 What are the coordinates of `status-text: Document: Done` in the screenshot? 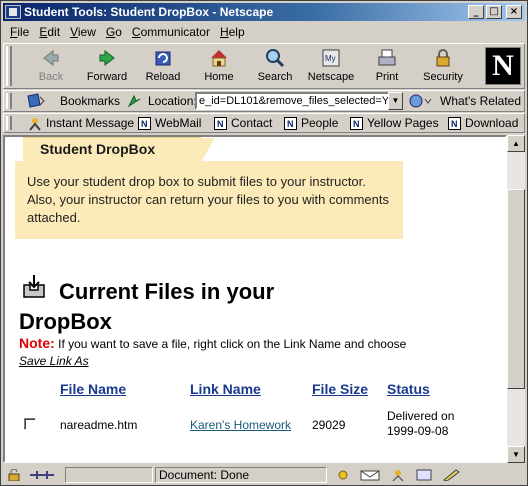 It's located at (241, 475).